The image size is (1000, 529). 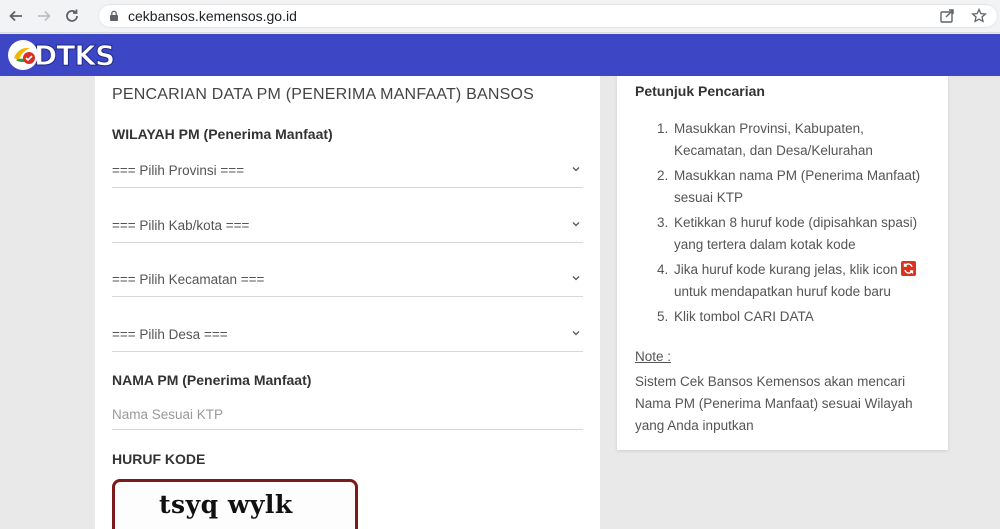 I want to click on nama-label: NAMA PM (Penerima Manfaat), so click(x=212, y=380).